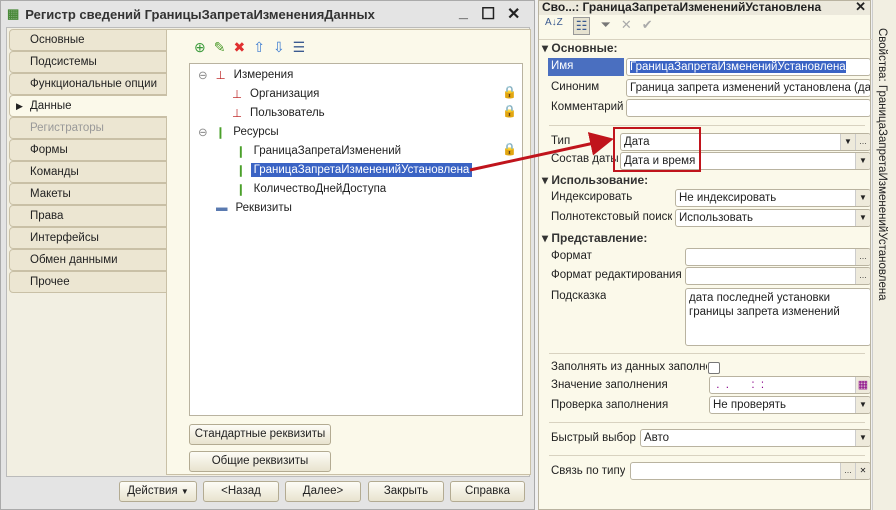 The height and width of the screenshot is (510, 896). What do you see at coordinates (554, 26) in the screenshot?
I see `sort-alpha-icon: A↓Z` at bounding box center [554, 26].